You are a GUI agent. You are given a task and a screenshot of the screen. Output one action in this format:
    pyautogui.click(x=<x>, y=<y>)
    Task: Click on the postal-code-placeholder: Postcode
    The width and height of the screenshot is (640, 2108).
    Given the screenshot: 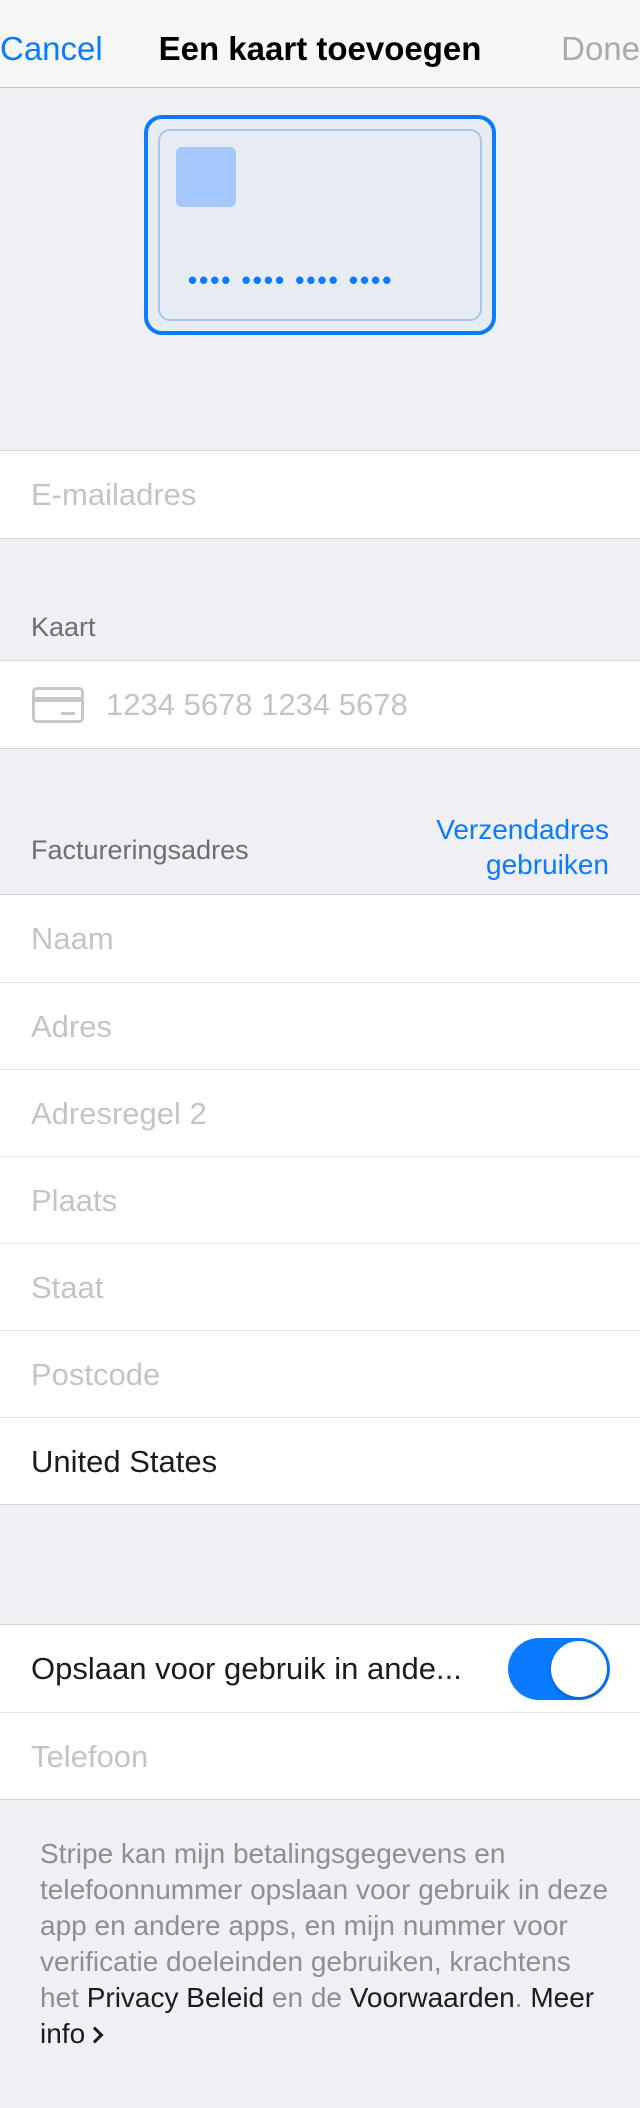 What is the action you would take?
    pyautogui.click(x=96, y=1374)
    